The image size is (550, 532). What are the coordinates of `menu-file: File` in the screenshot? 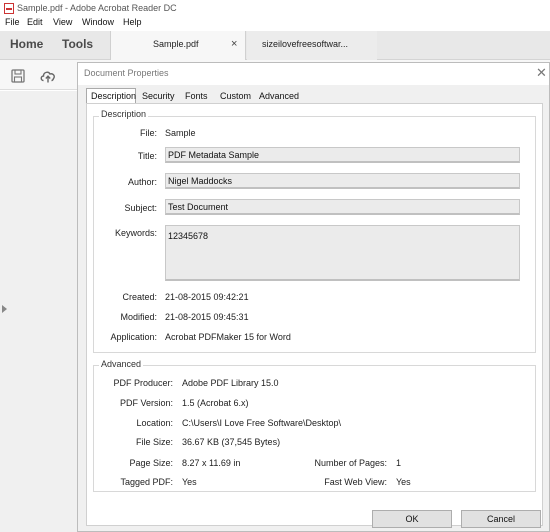 It's located at (12, 22).